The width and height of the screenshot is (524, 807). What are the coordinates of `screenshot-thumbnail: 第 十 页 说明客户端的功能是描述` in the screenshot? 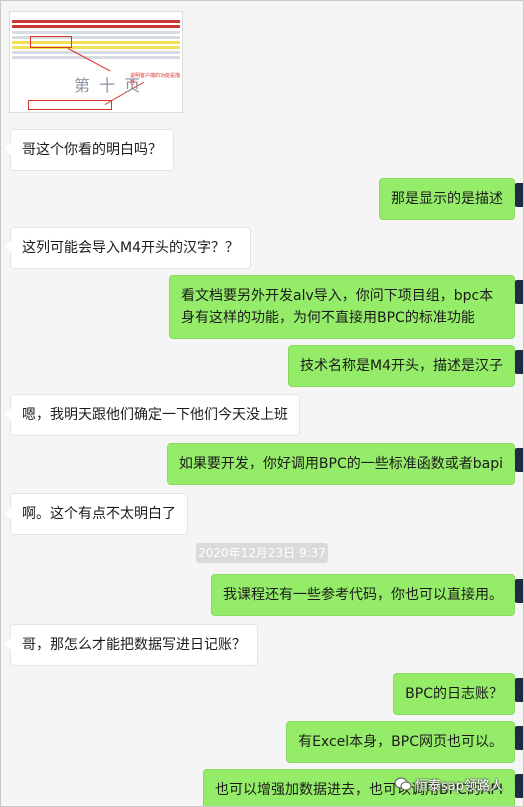 It's located at (96, 62).